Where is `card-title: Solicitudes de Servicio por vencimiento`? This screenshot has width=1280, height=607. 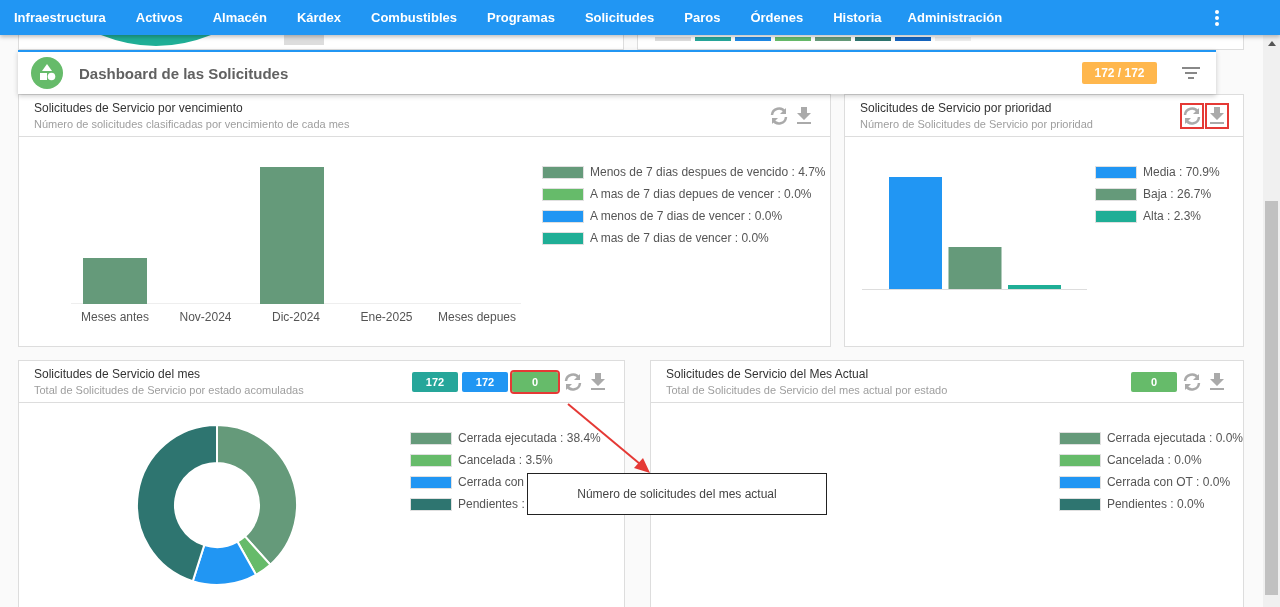
card-title: Solicitudes de Servicio por vencimiento is located at coordinates (139, 108).